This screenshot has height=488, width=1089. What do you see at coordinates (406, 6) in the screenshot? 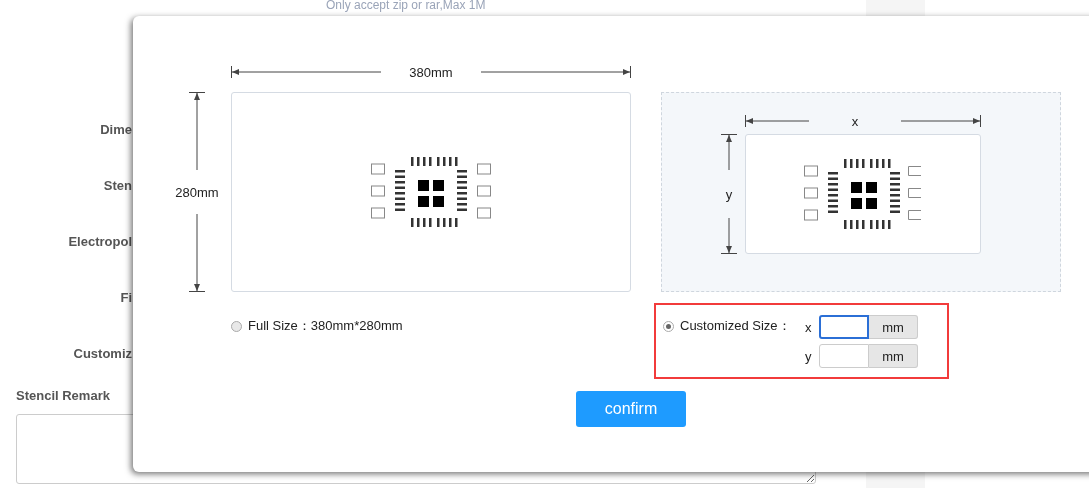
I see `upload-hint: Only accept zip or rar,Max 1M` at bounding box center [406, 6].